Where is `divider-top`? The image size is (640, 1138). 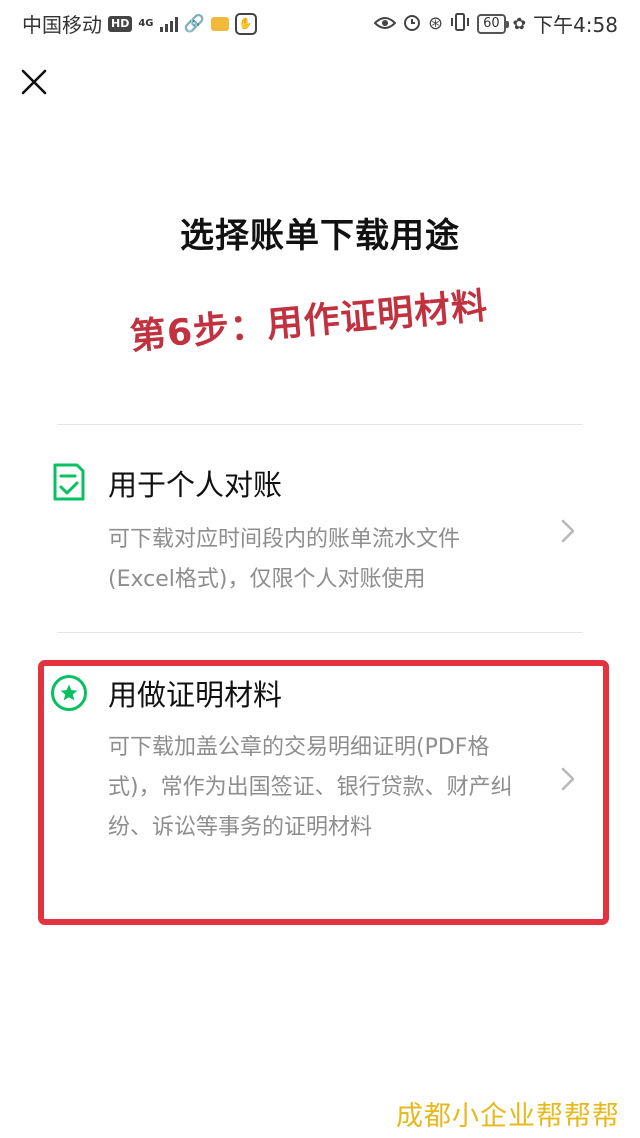
divider-top is located at coordinates (320, 424).